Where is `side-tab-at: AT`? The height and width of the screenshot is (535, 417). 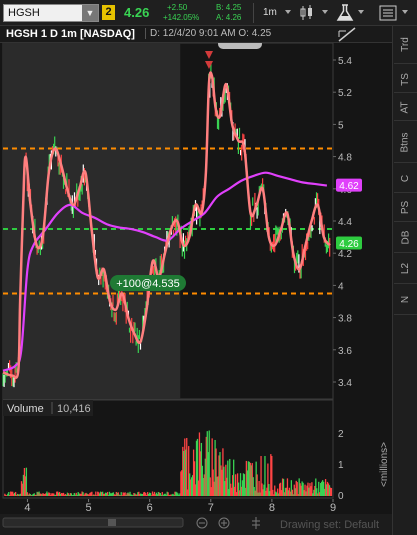
side-tab-at: AT is located at coordinates (405, 107).